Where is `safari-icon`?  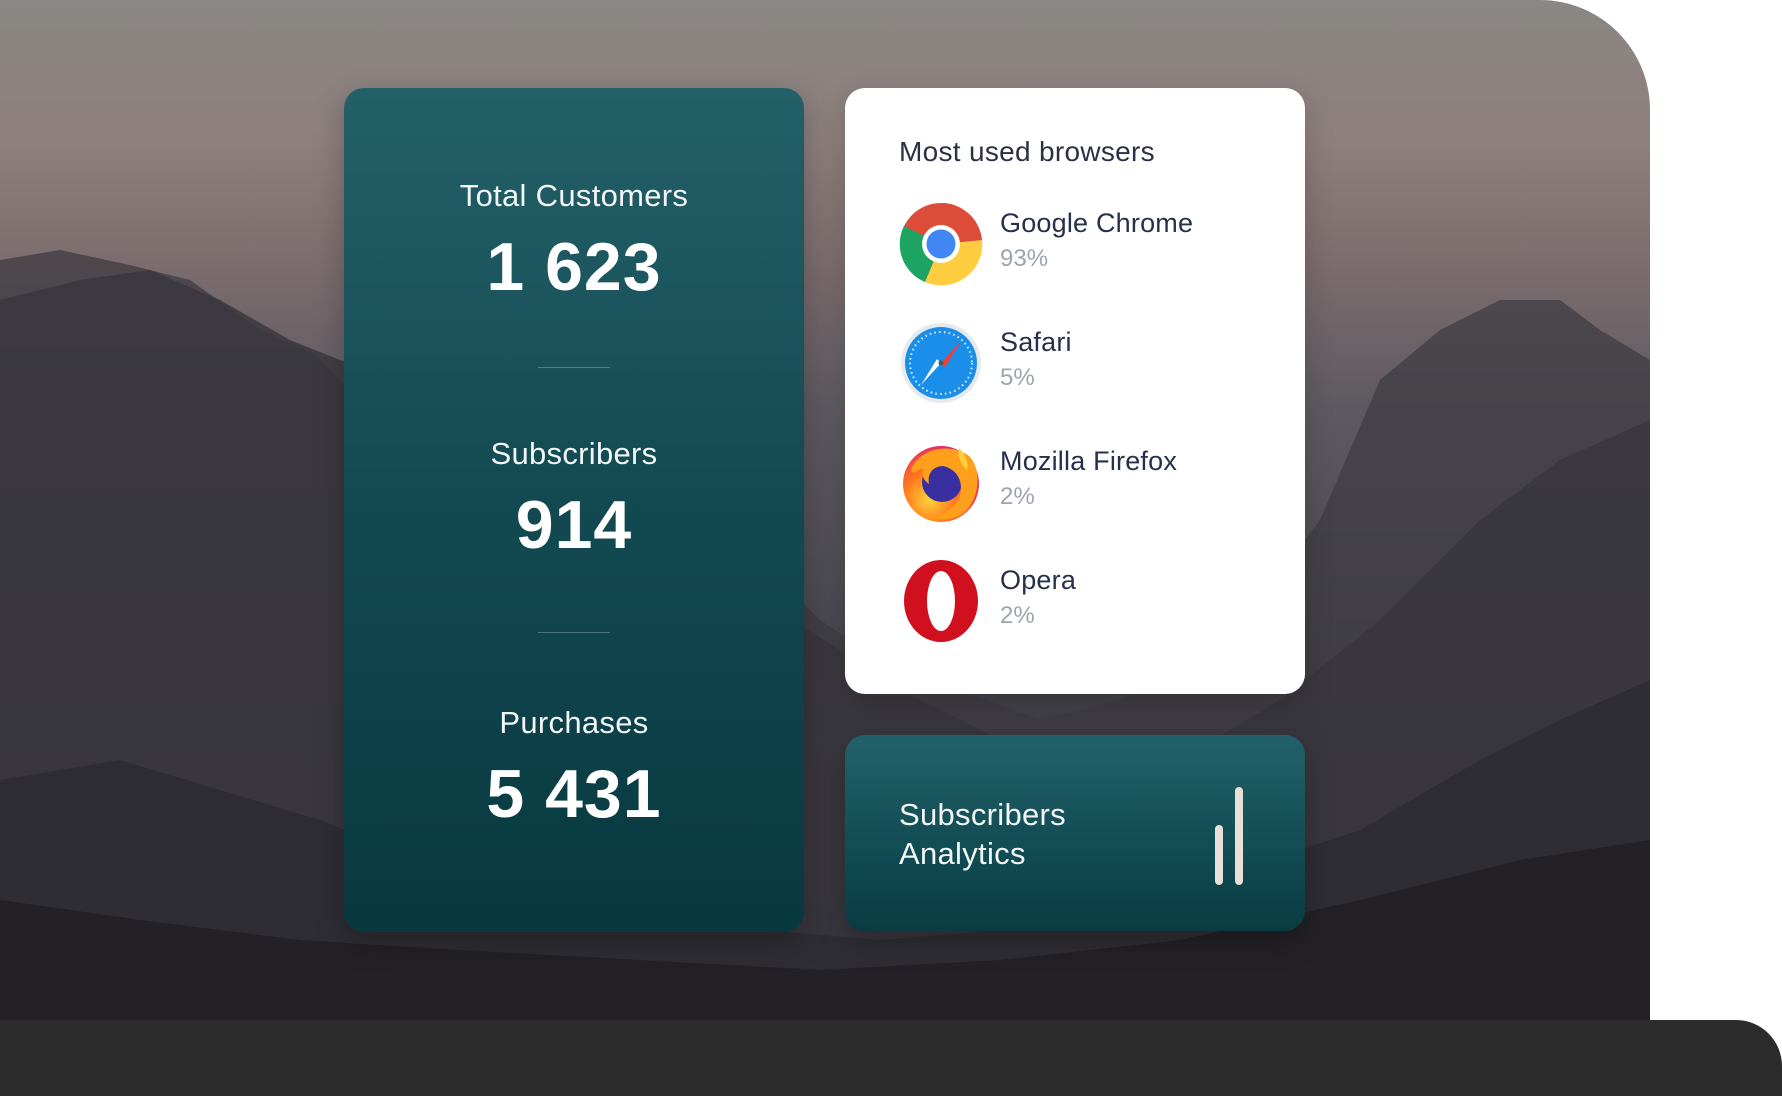 safari-icon is located at coordinates (941, 363).